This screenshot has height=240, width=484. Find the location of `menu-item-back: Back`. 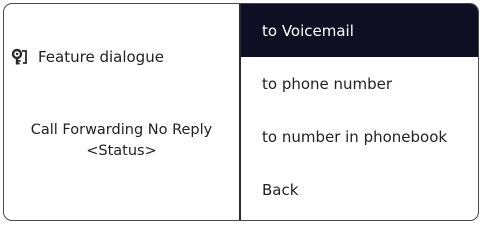

menu-item-back: Back is located at coordinates (359, 189).